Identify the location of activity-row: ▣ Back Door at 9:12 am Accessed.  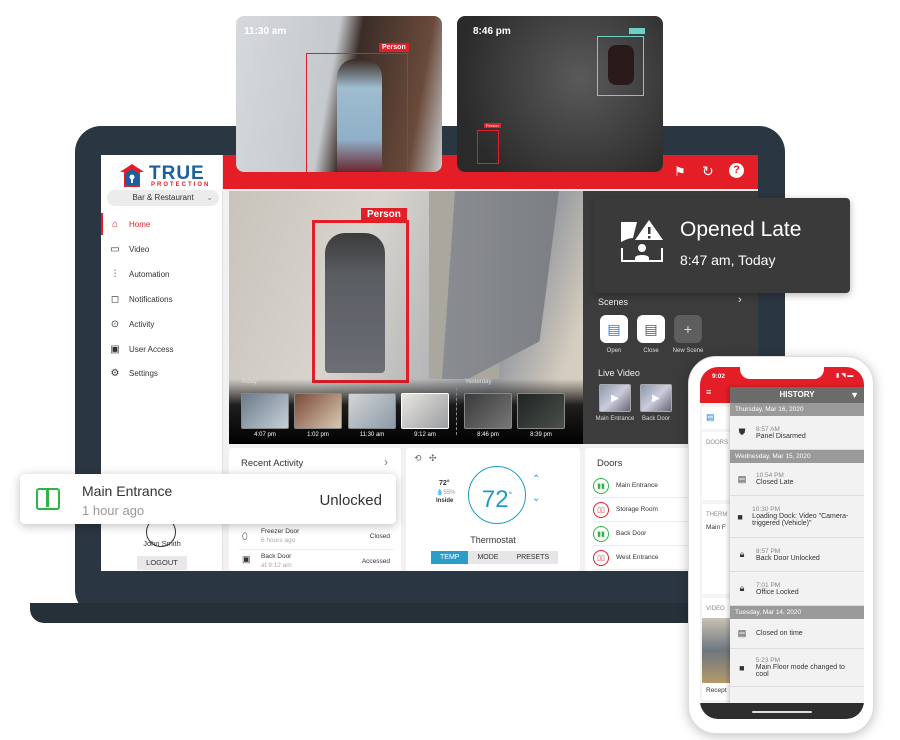
(316, 561).